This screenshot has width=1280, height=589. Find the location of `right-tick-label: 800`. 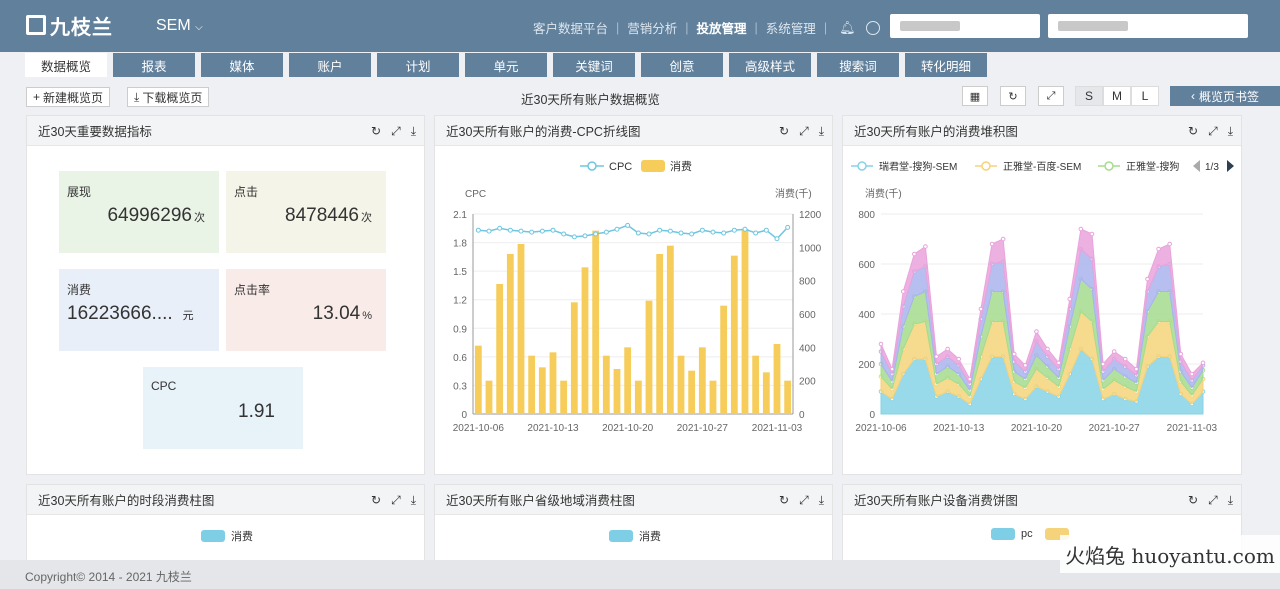

right-tick-label: 800 is located at coordinates (807, 282).